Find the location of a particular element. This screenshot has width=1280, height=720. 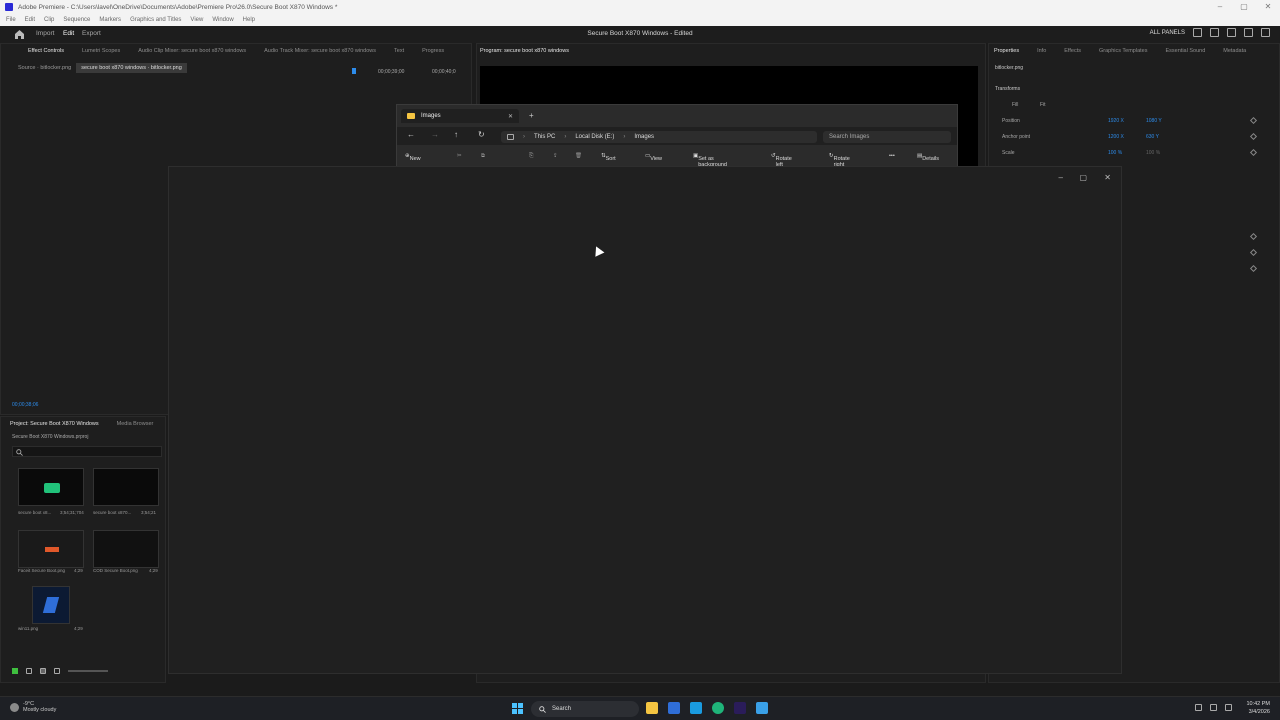

delete-icon: 🗑 is located at coordinates (578, 156).